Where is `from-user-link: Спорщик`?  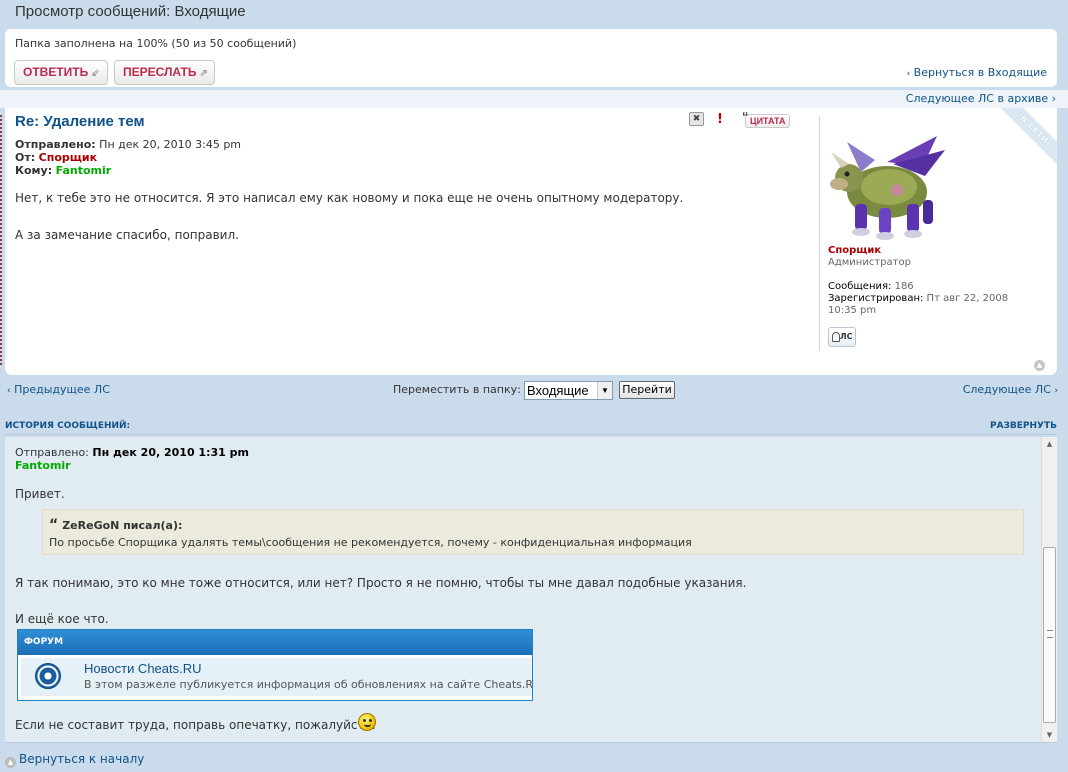 from-user-link: Спорщик is located at coordinates (68, 157).